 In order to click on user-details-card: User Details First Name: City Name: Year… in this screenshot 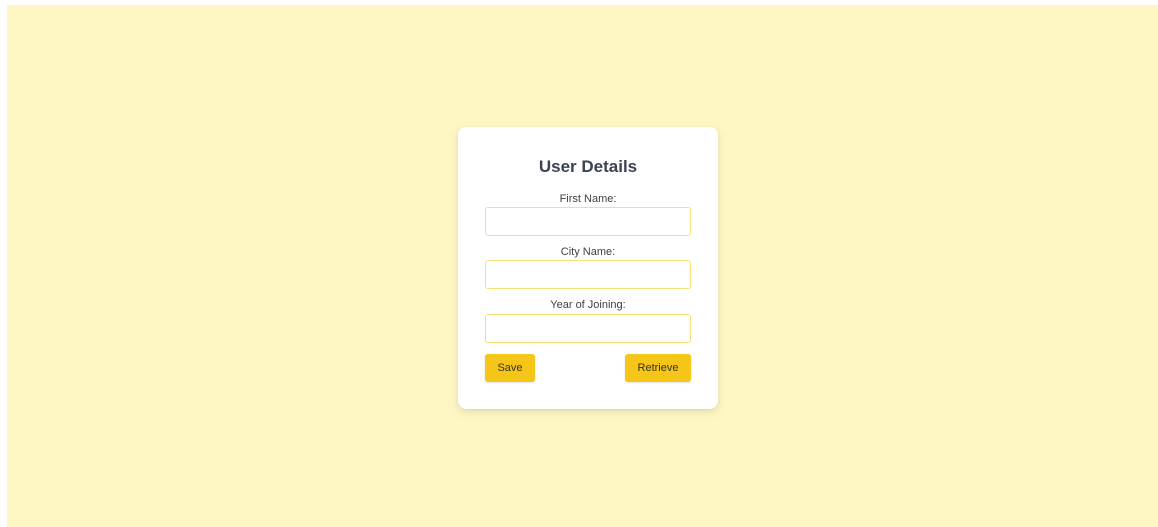, I will do `click(588, 268)`.